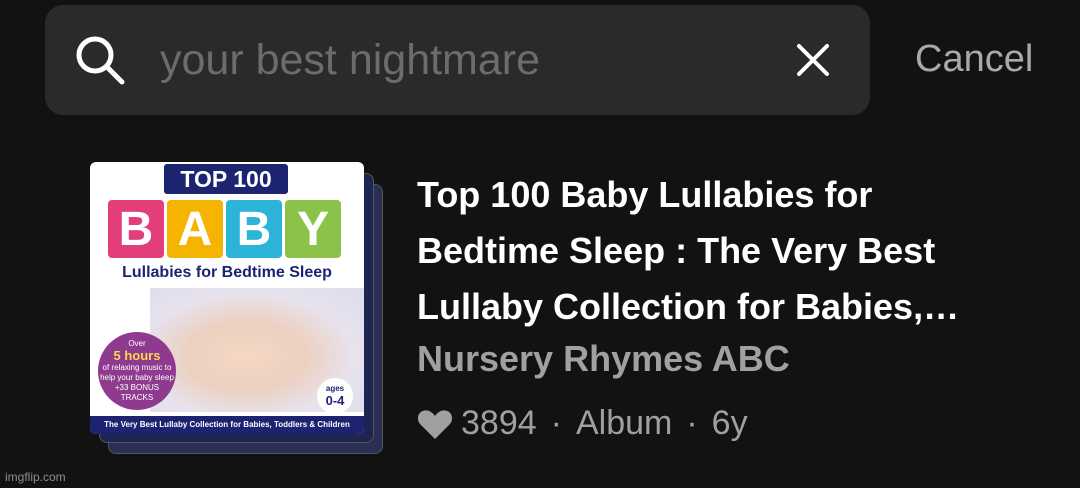 The image size is (1080, 488). What do you see at coordinates (137, 392) in the screenshot?
I see `badge-line: +33 BONUS TRACKS` at bounding box center [137, 392].